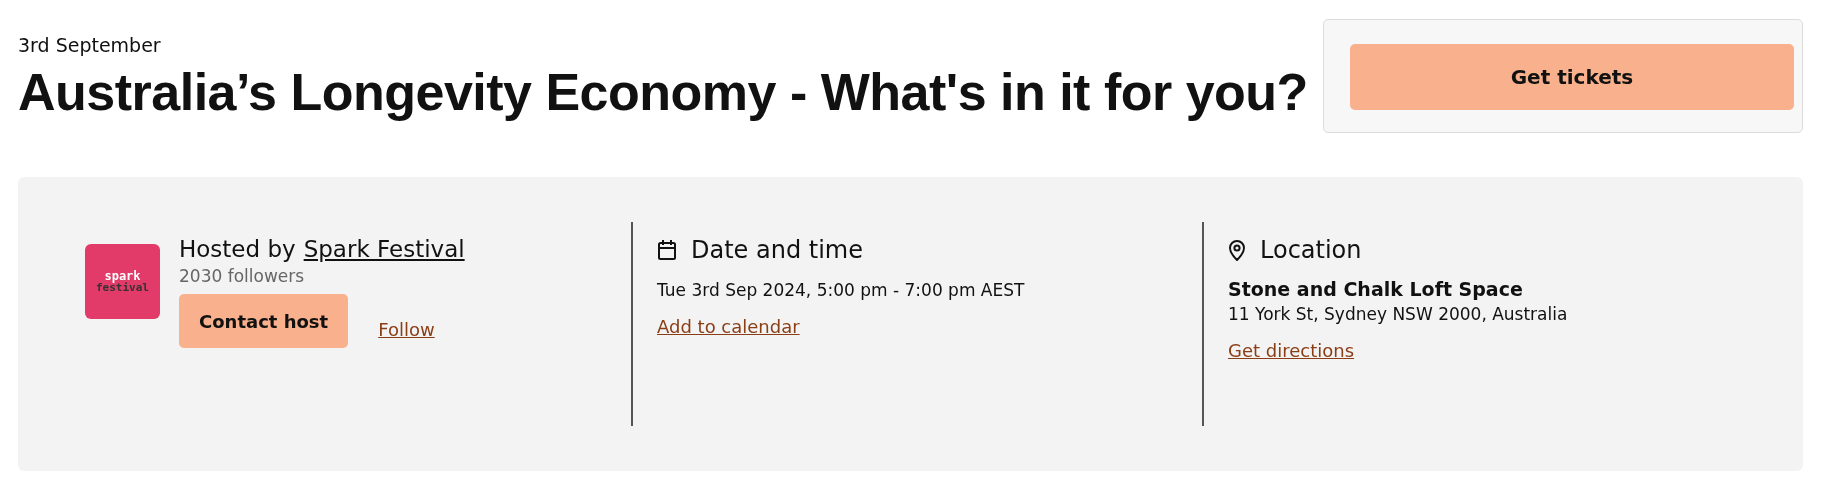 The image size is (1822, 490). I want to click on hosted-by-label: Hosted by, so click(237, 249).